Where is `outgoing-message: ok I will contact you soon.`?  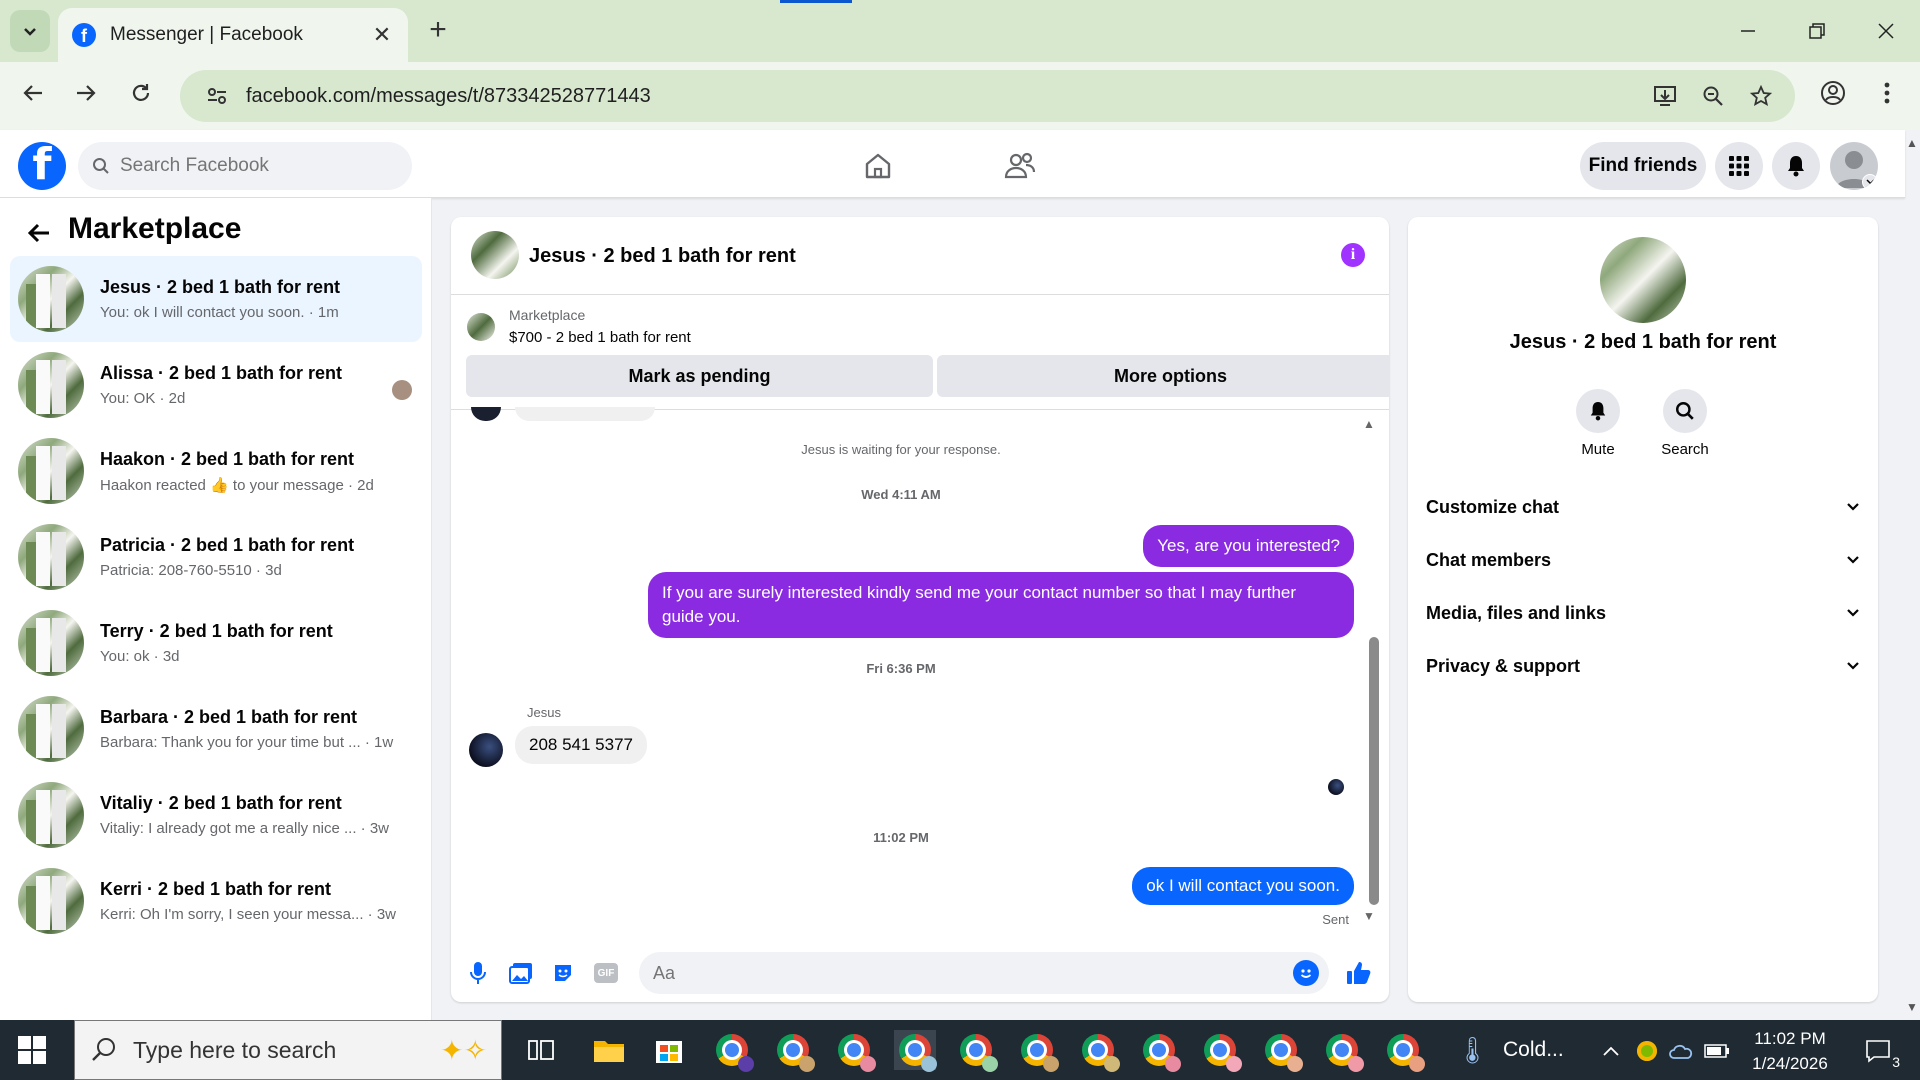 outgoing-message: ok I will contact you soon. is located at coordinates (1243, 886).